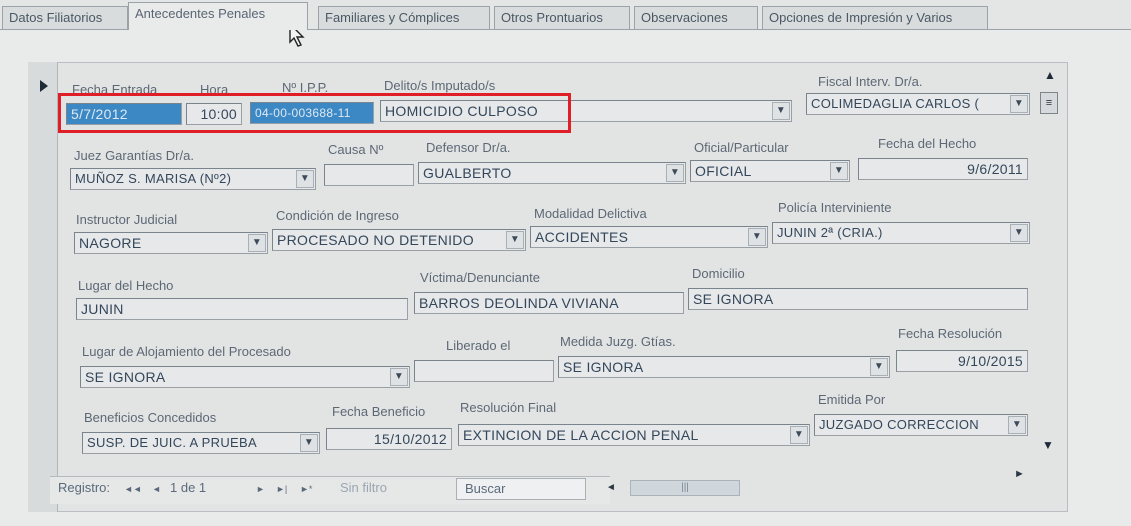 The image size is (1131, 526). Describe the element at coordinates (134, 155) in the screenshot. I see `label-juez: Juez Garantías Dr/a.` at that location.